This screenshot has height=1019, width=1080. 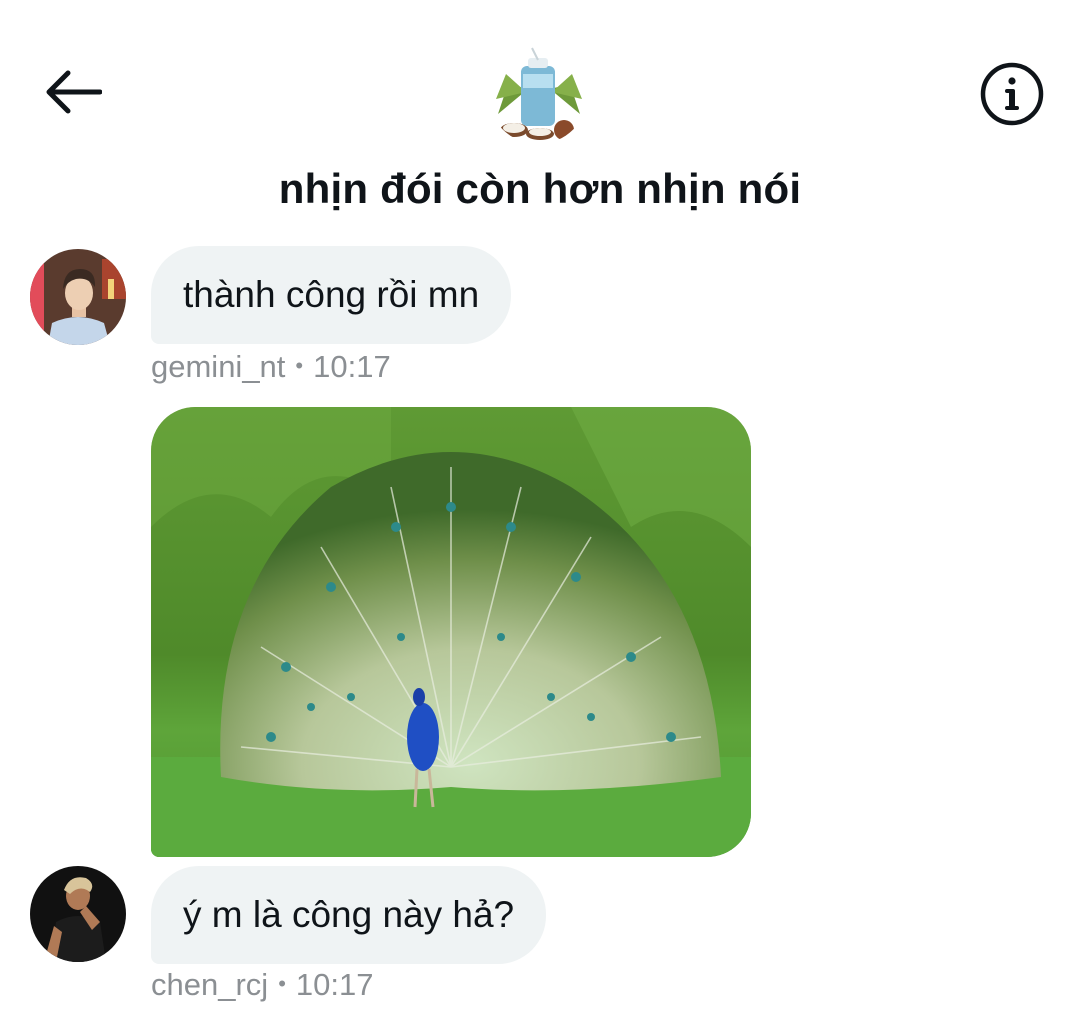 I want to click on message-bubble: thành công rồi mn, so click(x=331, y=295).